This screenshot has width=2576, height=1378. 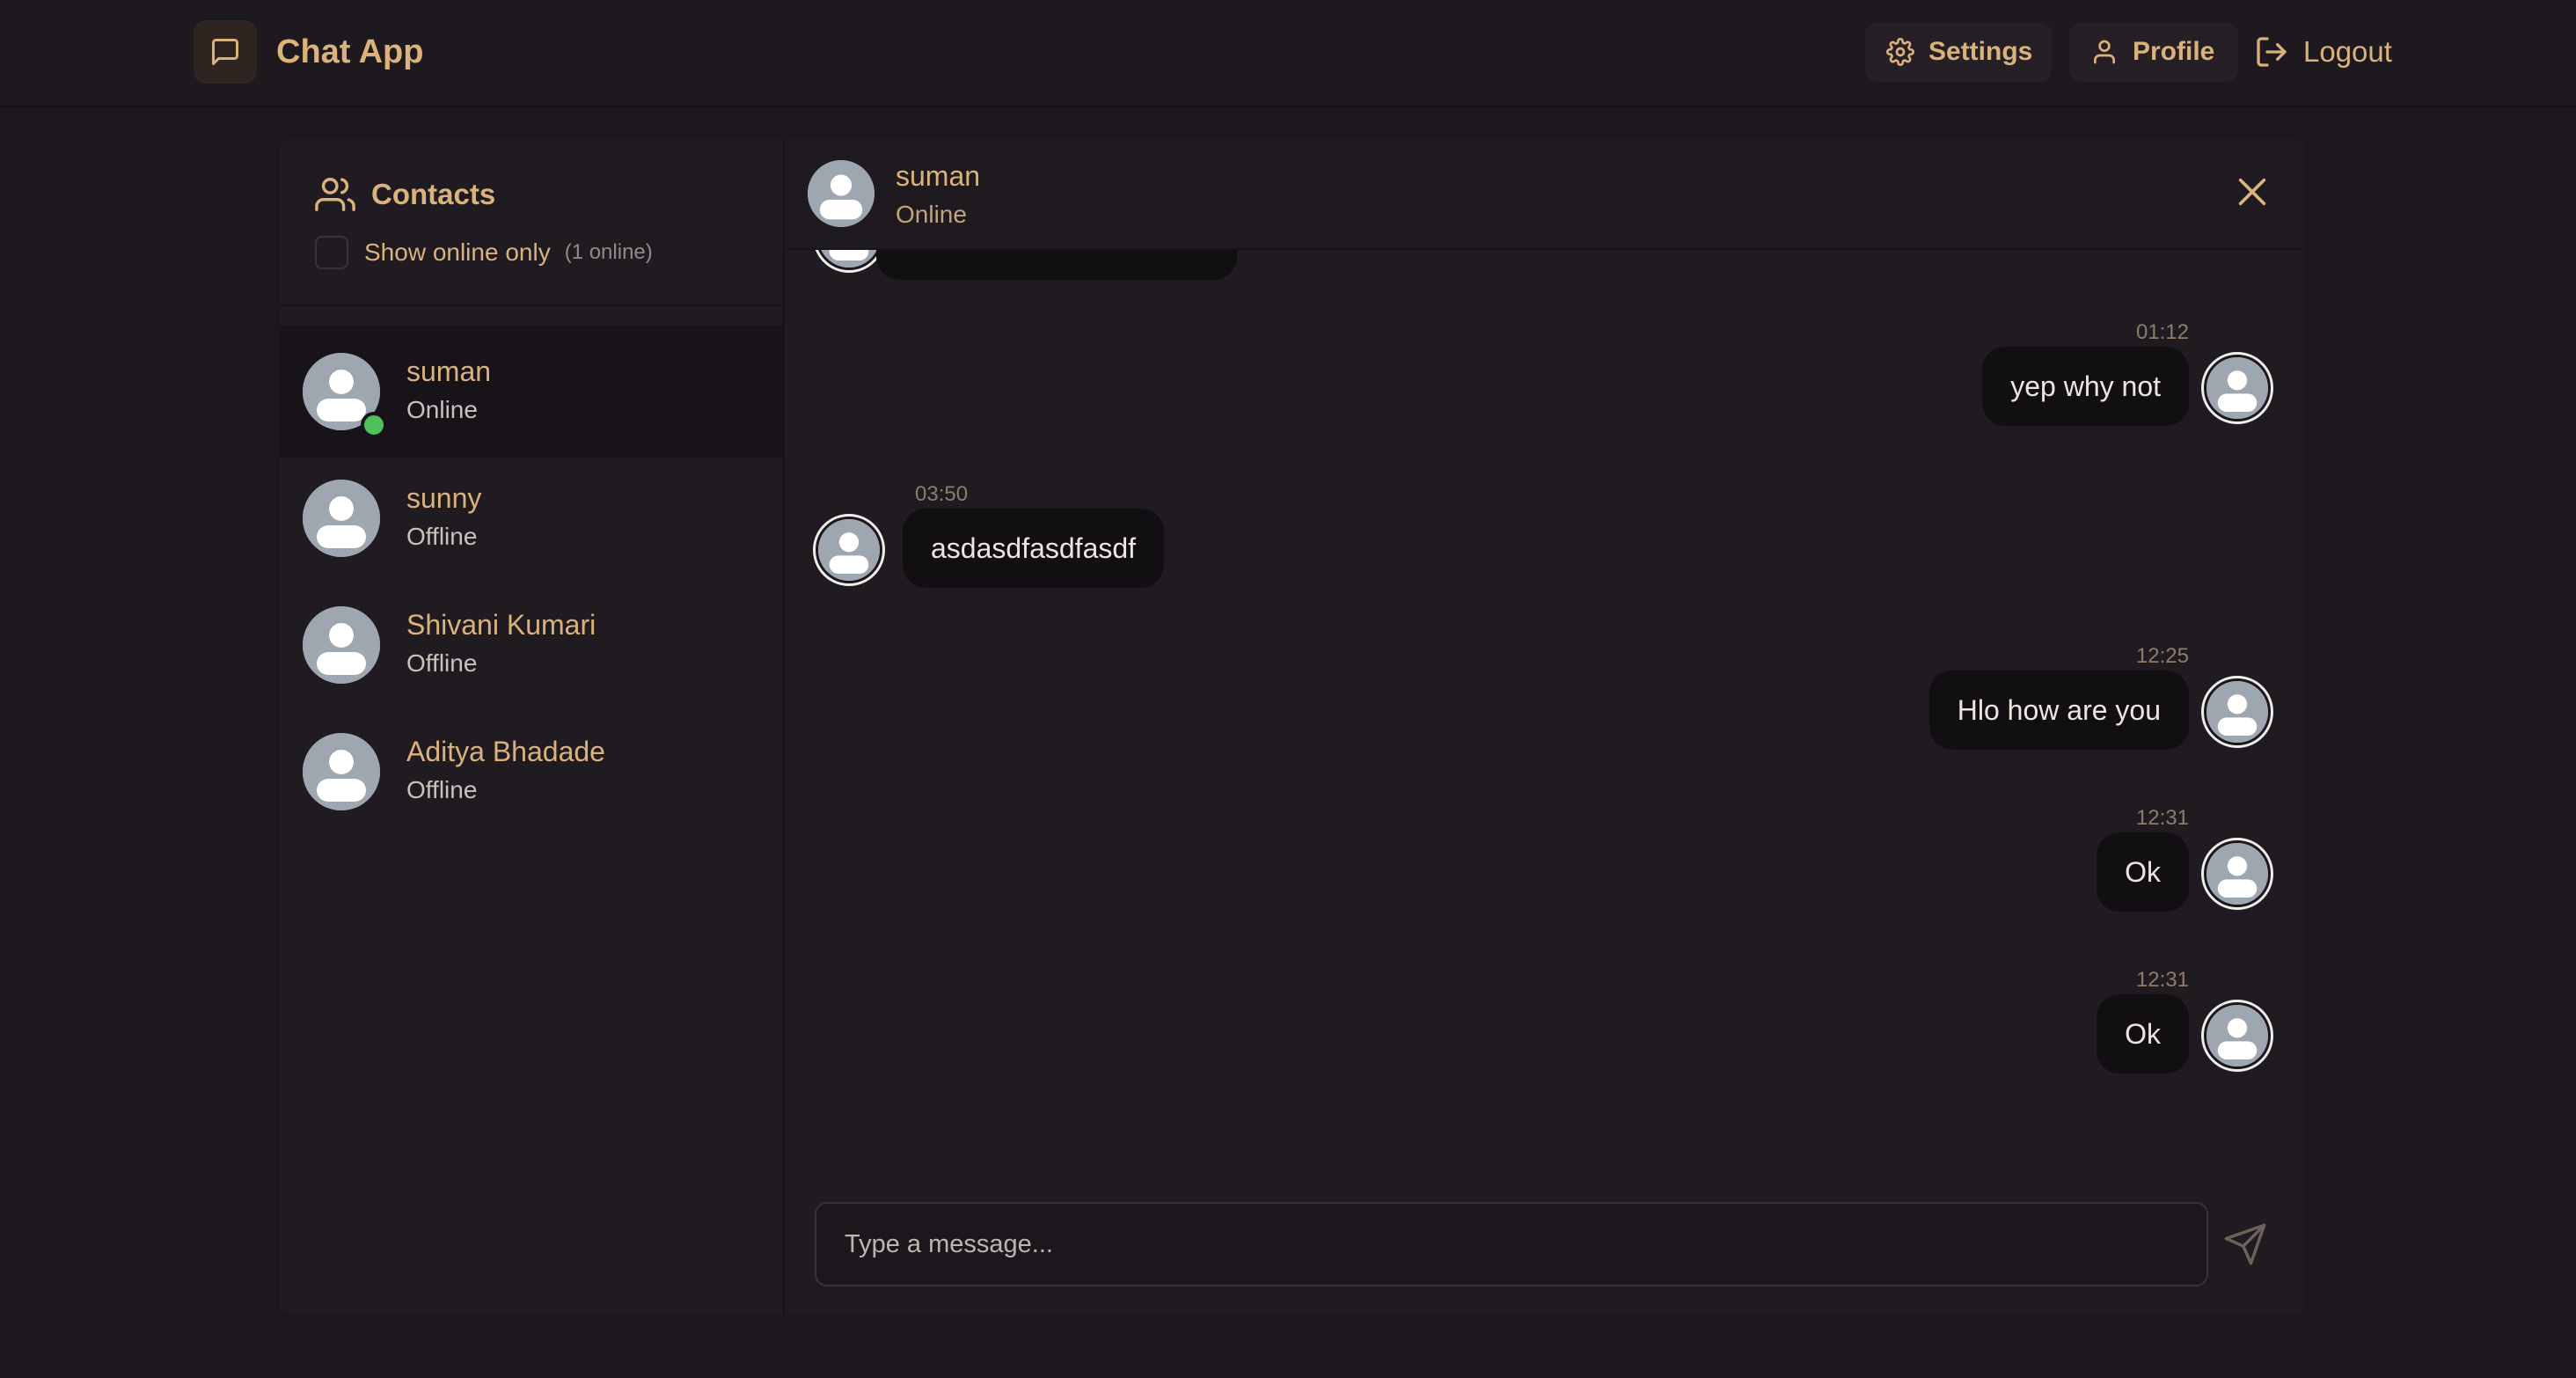 What do you see at coordinates (2058, 710) in the screenshot?
I see `message-bubble: Hlo how are you` at bounding box center [2058, 710].